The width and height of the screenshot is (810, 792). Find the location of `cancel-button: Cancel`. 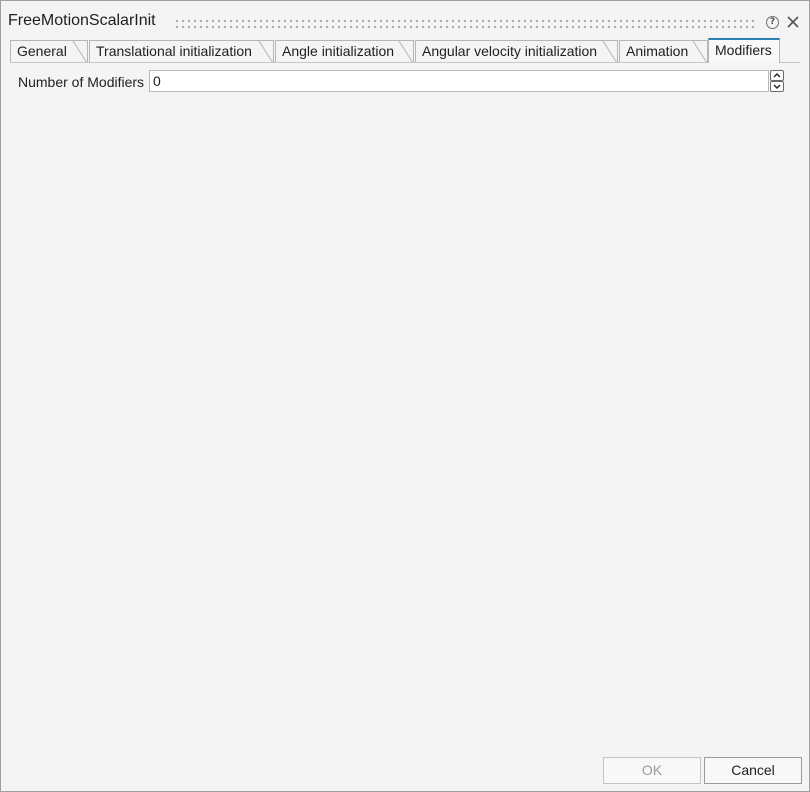

cancel-button: Cancel is located at coordinates (753, 770).